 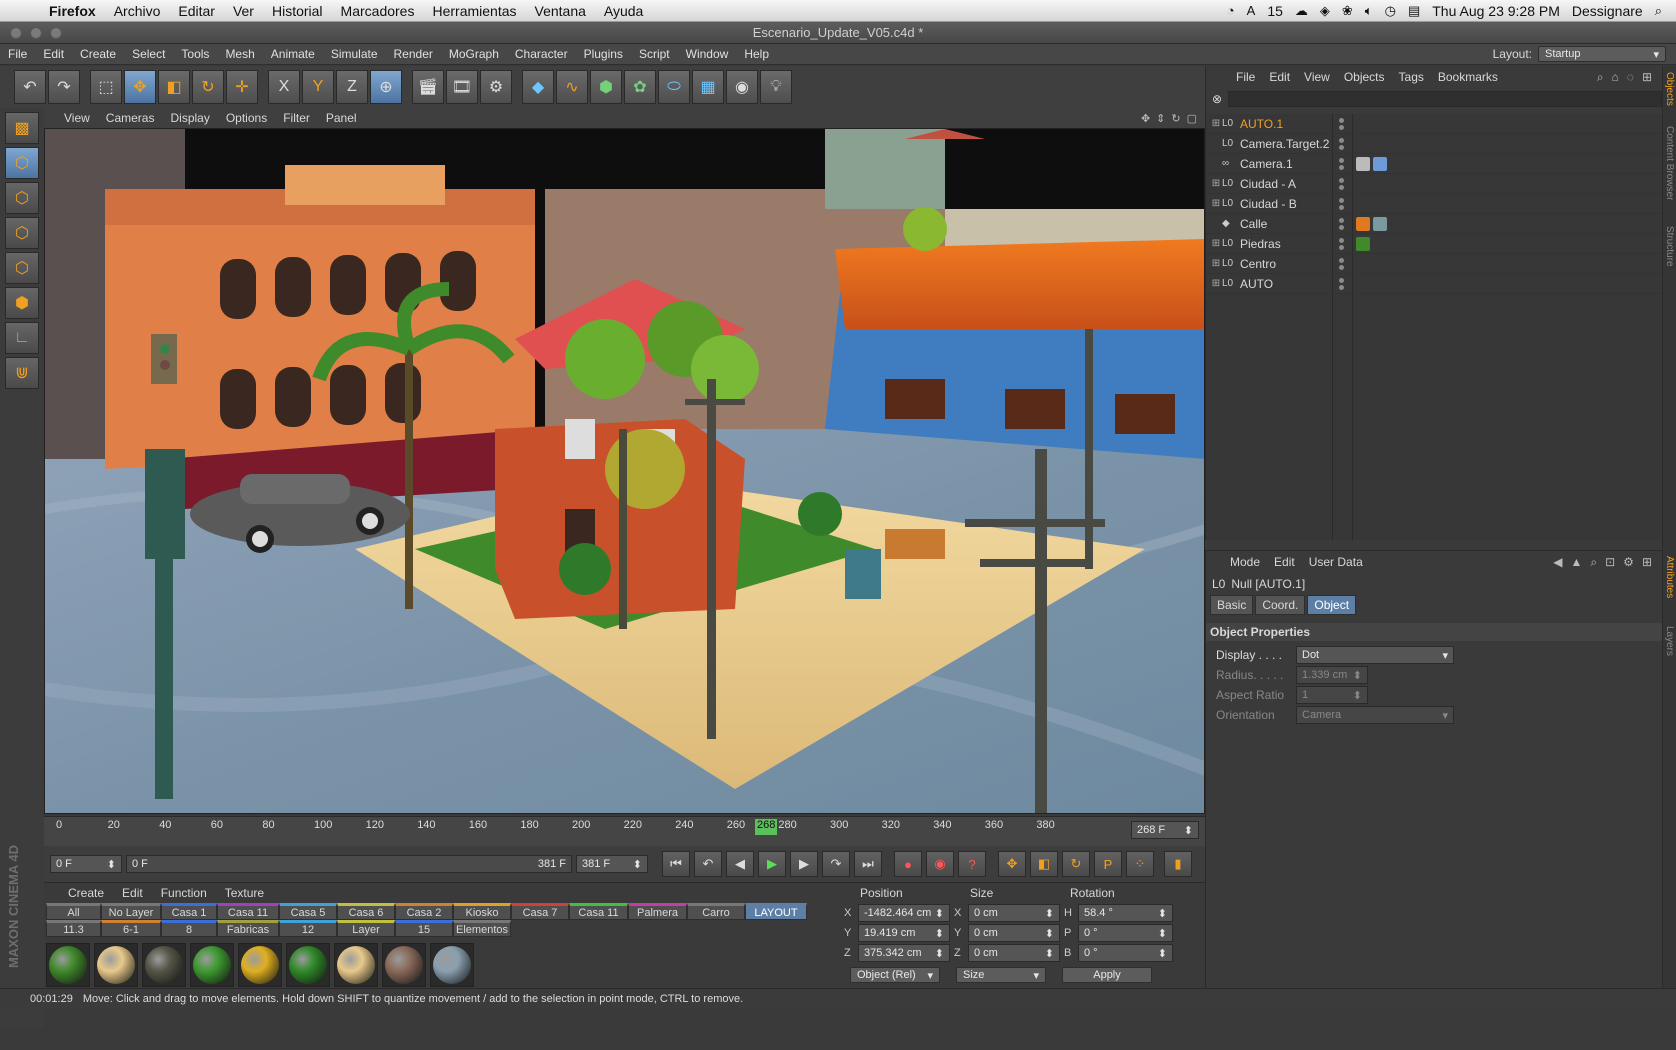 What do you see at coordinates (1434, 264) in the screenshot?
I see `object-row: ⊞ L0 Centro` at bounding box center [1434, 264].